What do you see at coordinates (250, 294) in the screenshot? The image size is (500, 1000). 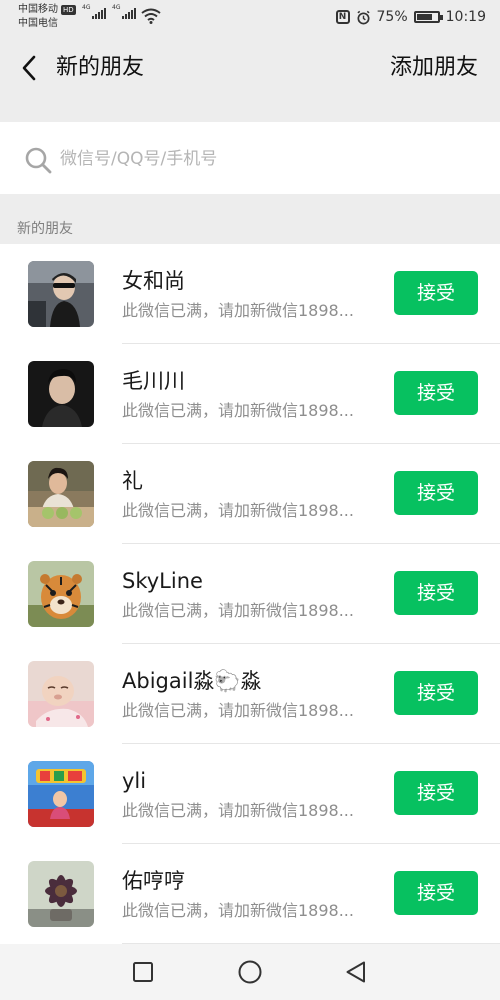 I see `list-item: 女和尚 此微信已满，请加新微信1898... 接受` at bounding box center [250, 294].